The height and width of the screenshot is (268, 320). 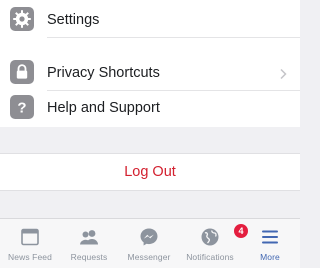 What do you see at coordinates (30, 237) in the screenshot?
I see `news-feed-icon` at bounding box center [30, 237].